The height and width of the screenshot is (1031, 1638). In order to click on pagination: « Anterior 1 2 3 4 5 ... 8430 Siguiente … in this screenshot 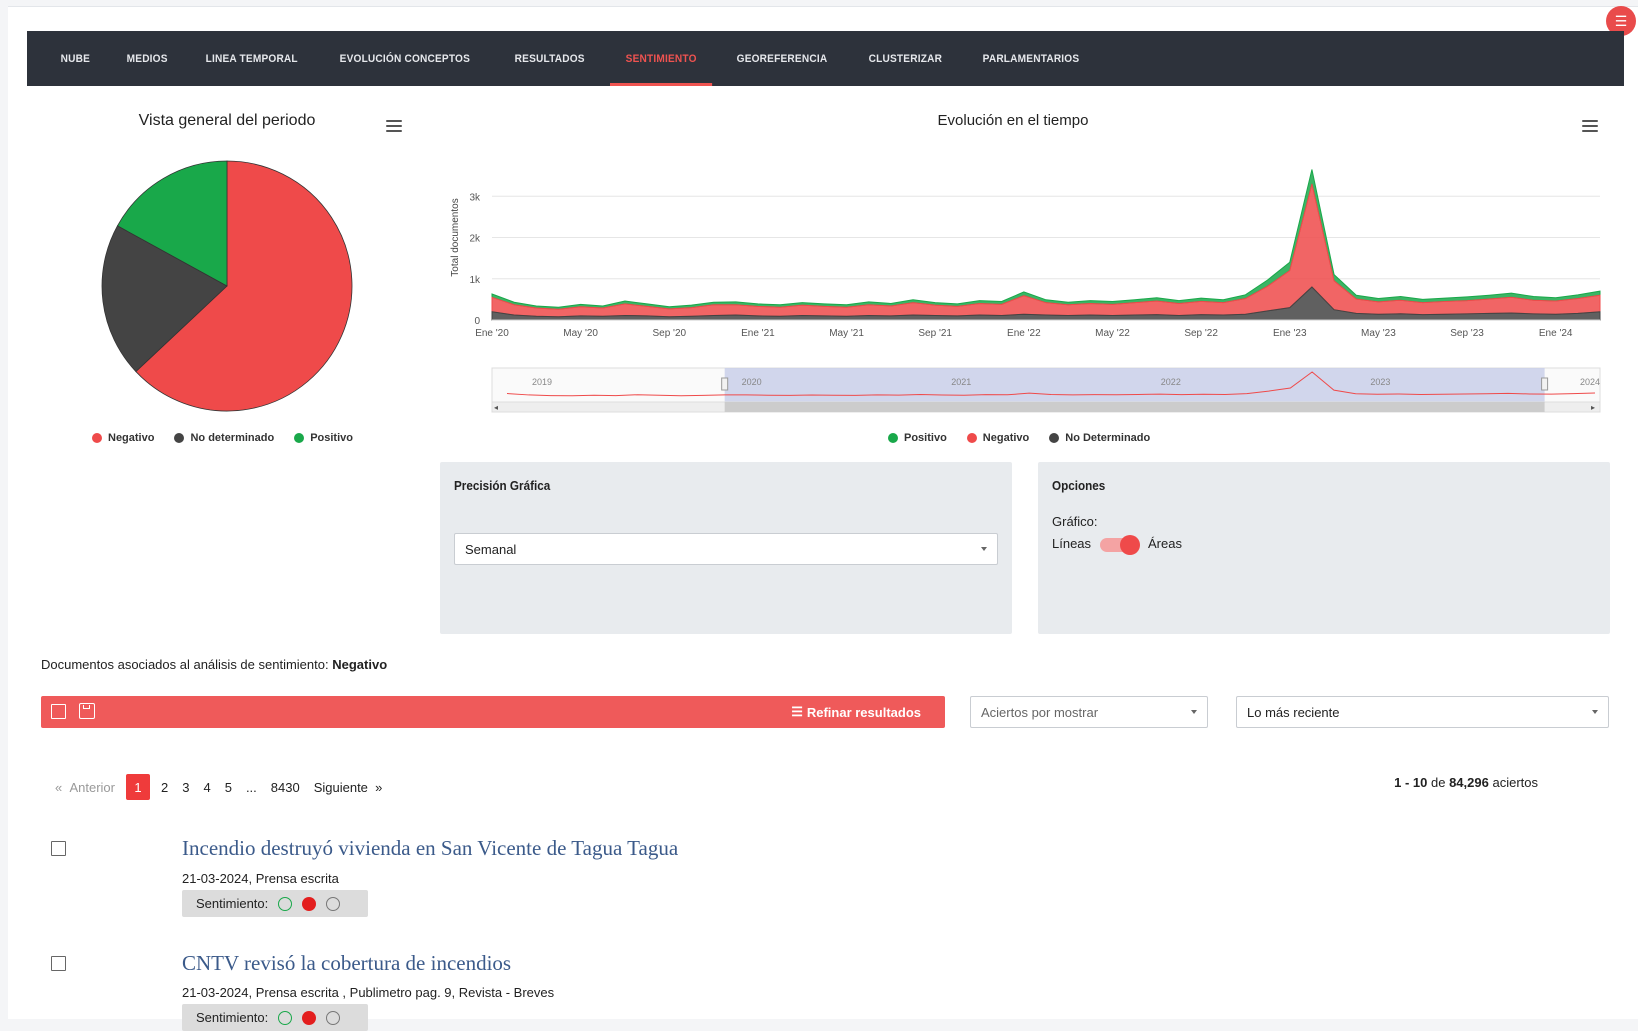, I will do `click(218, 787)`.